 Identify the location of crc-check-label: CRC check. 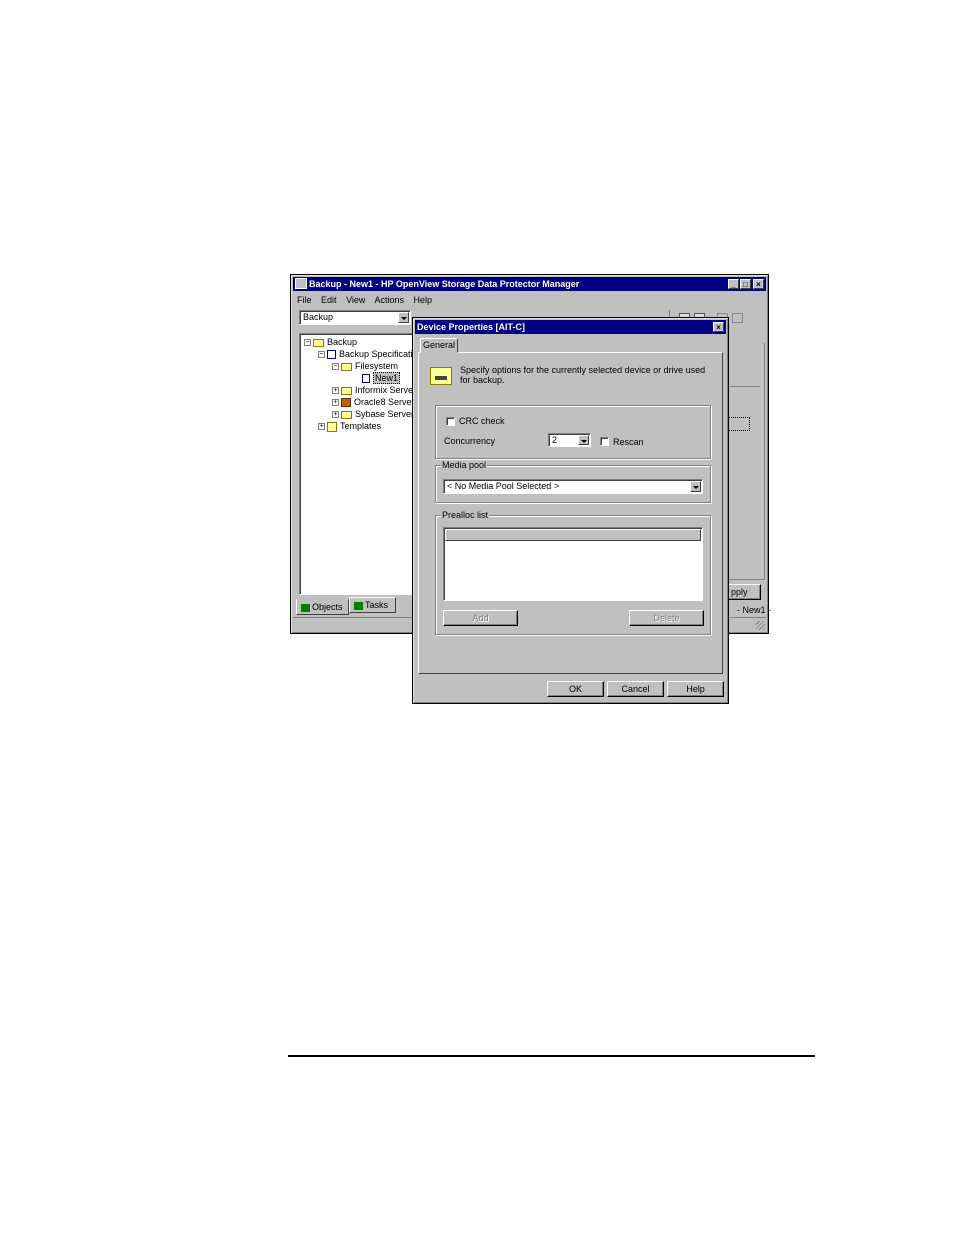
(482, 421).